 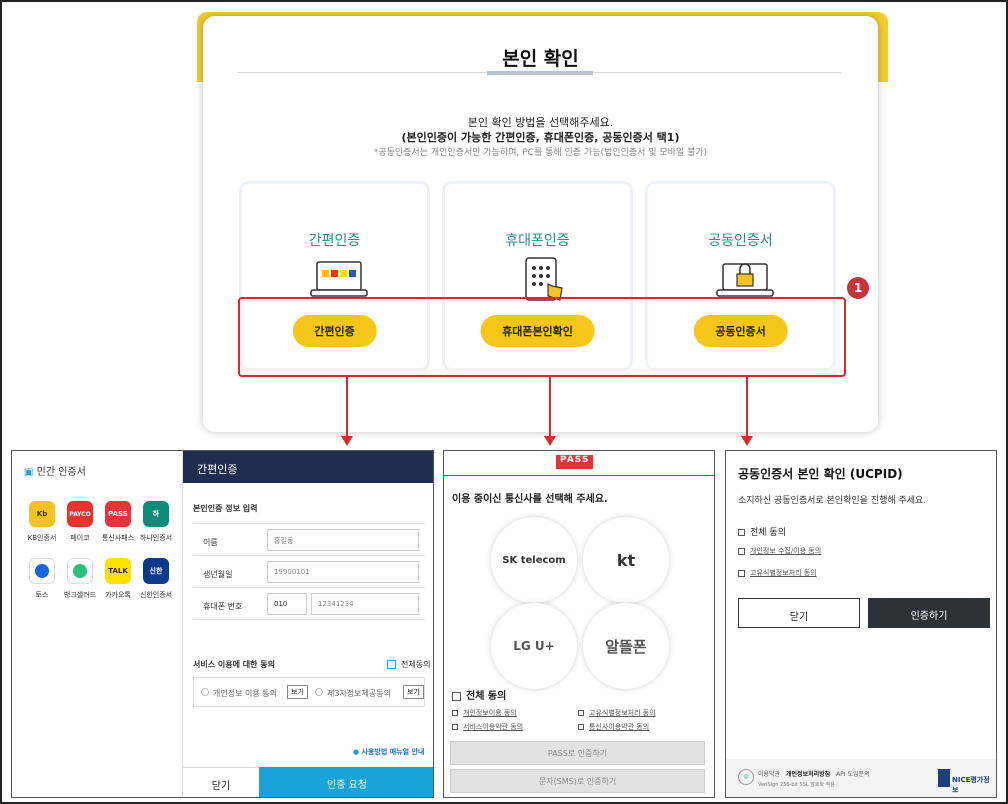 What do you see at coordinates (210, 542) in the screenshot?
I see `name-label: 이름` at bounding box center [210, 542].